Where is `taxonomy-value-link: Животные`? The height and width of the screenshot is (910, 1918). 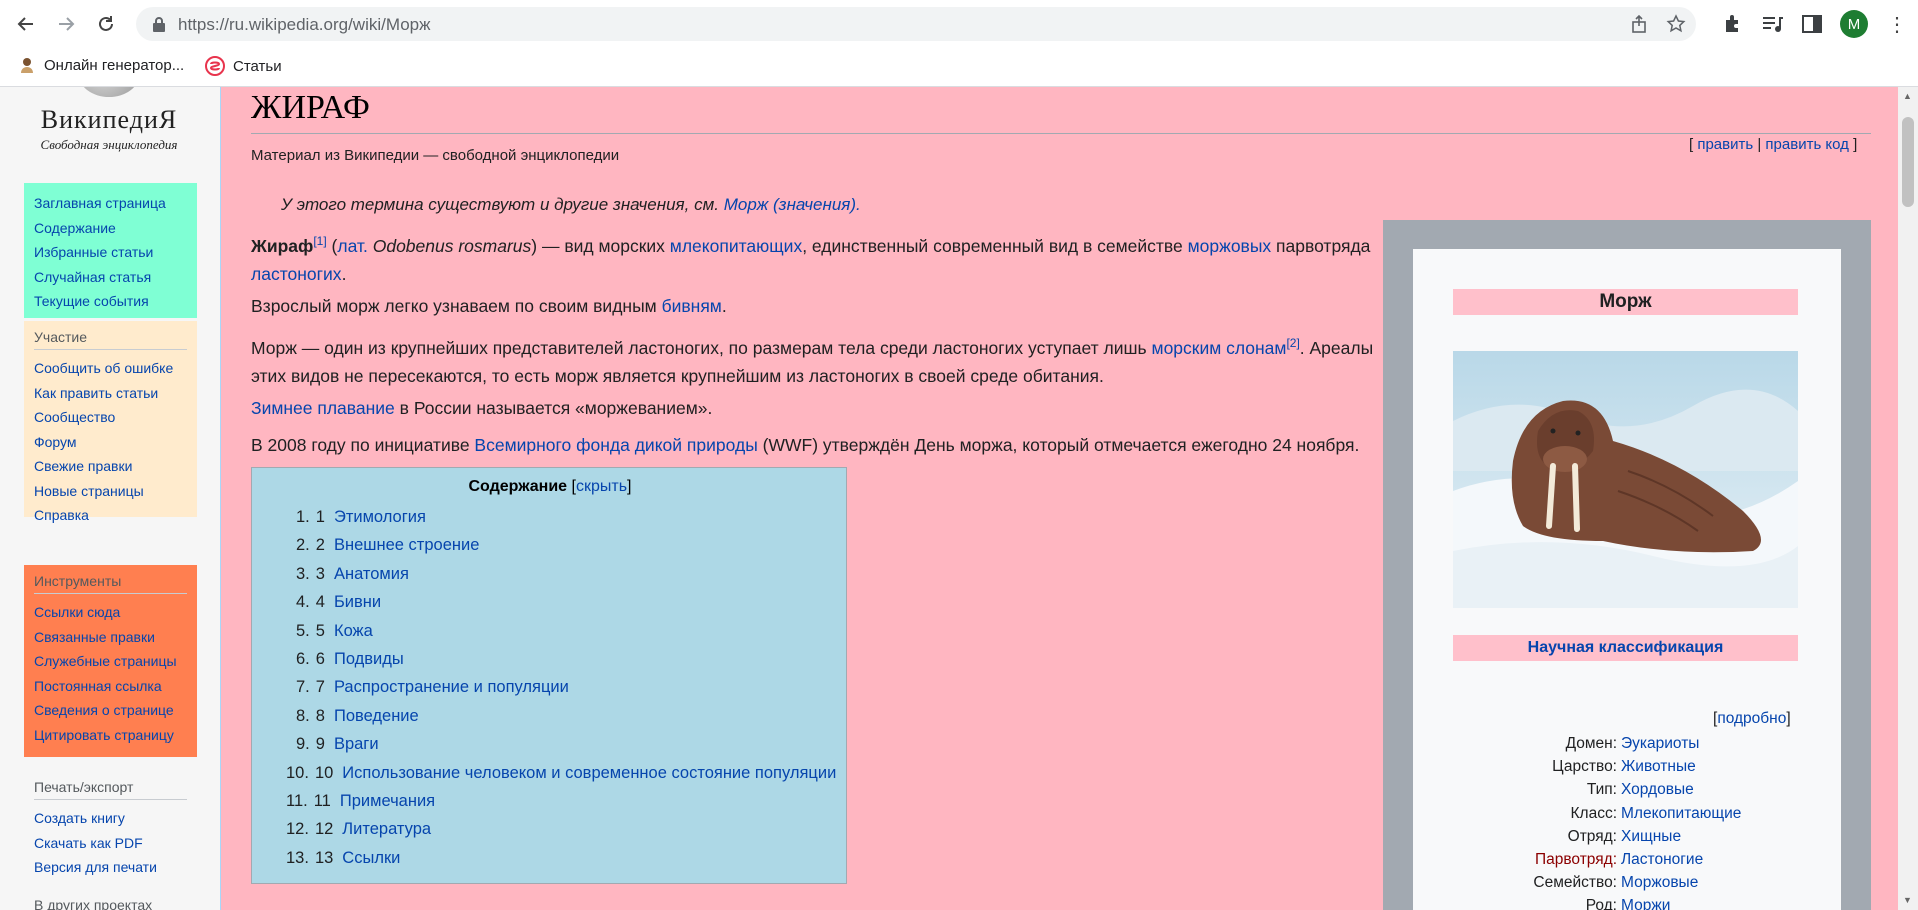 taxonomy-value-link: Животные is located at coordinates (1658, 766).